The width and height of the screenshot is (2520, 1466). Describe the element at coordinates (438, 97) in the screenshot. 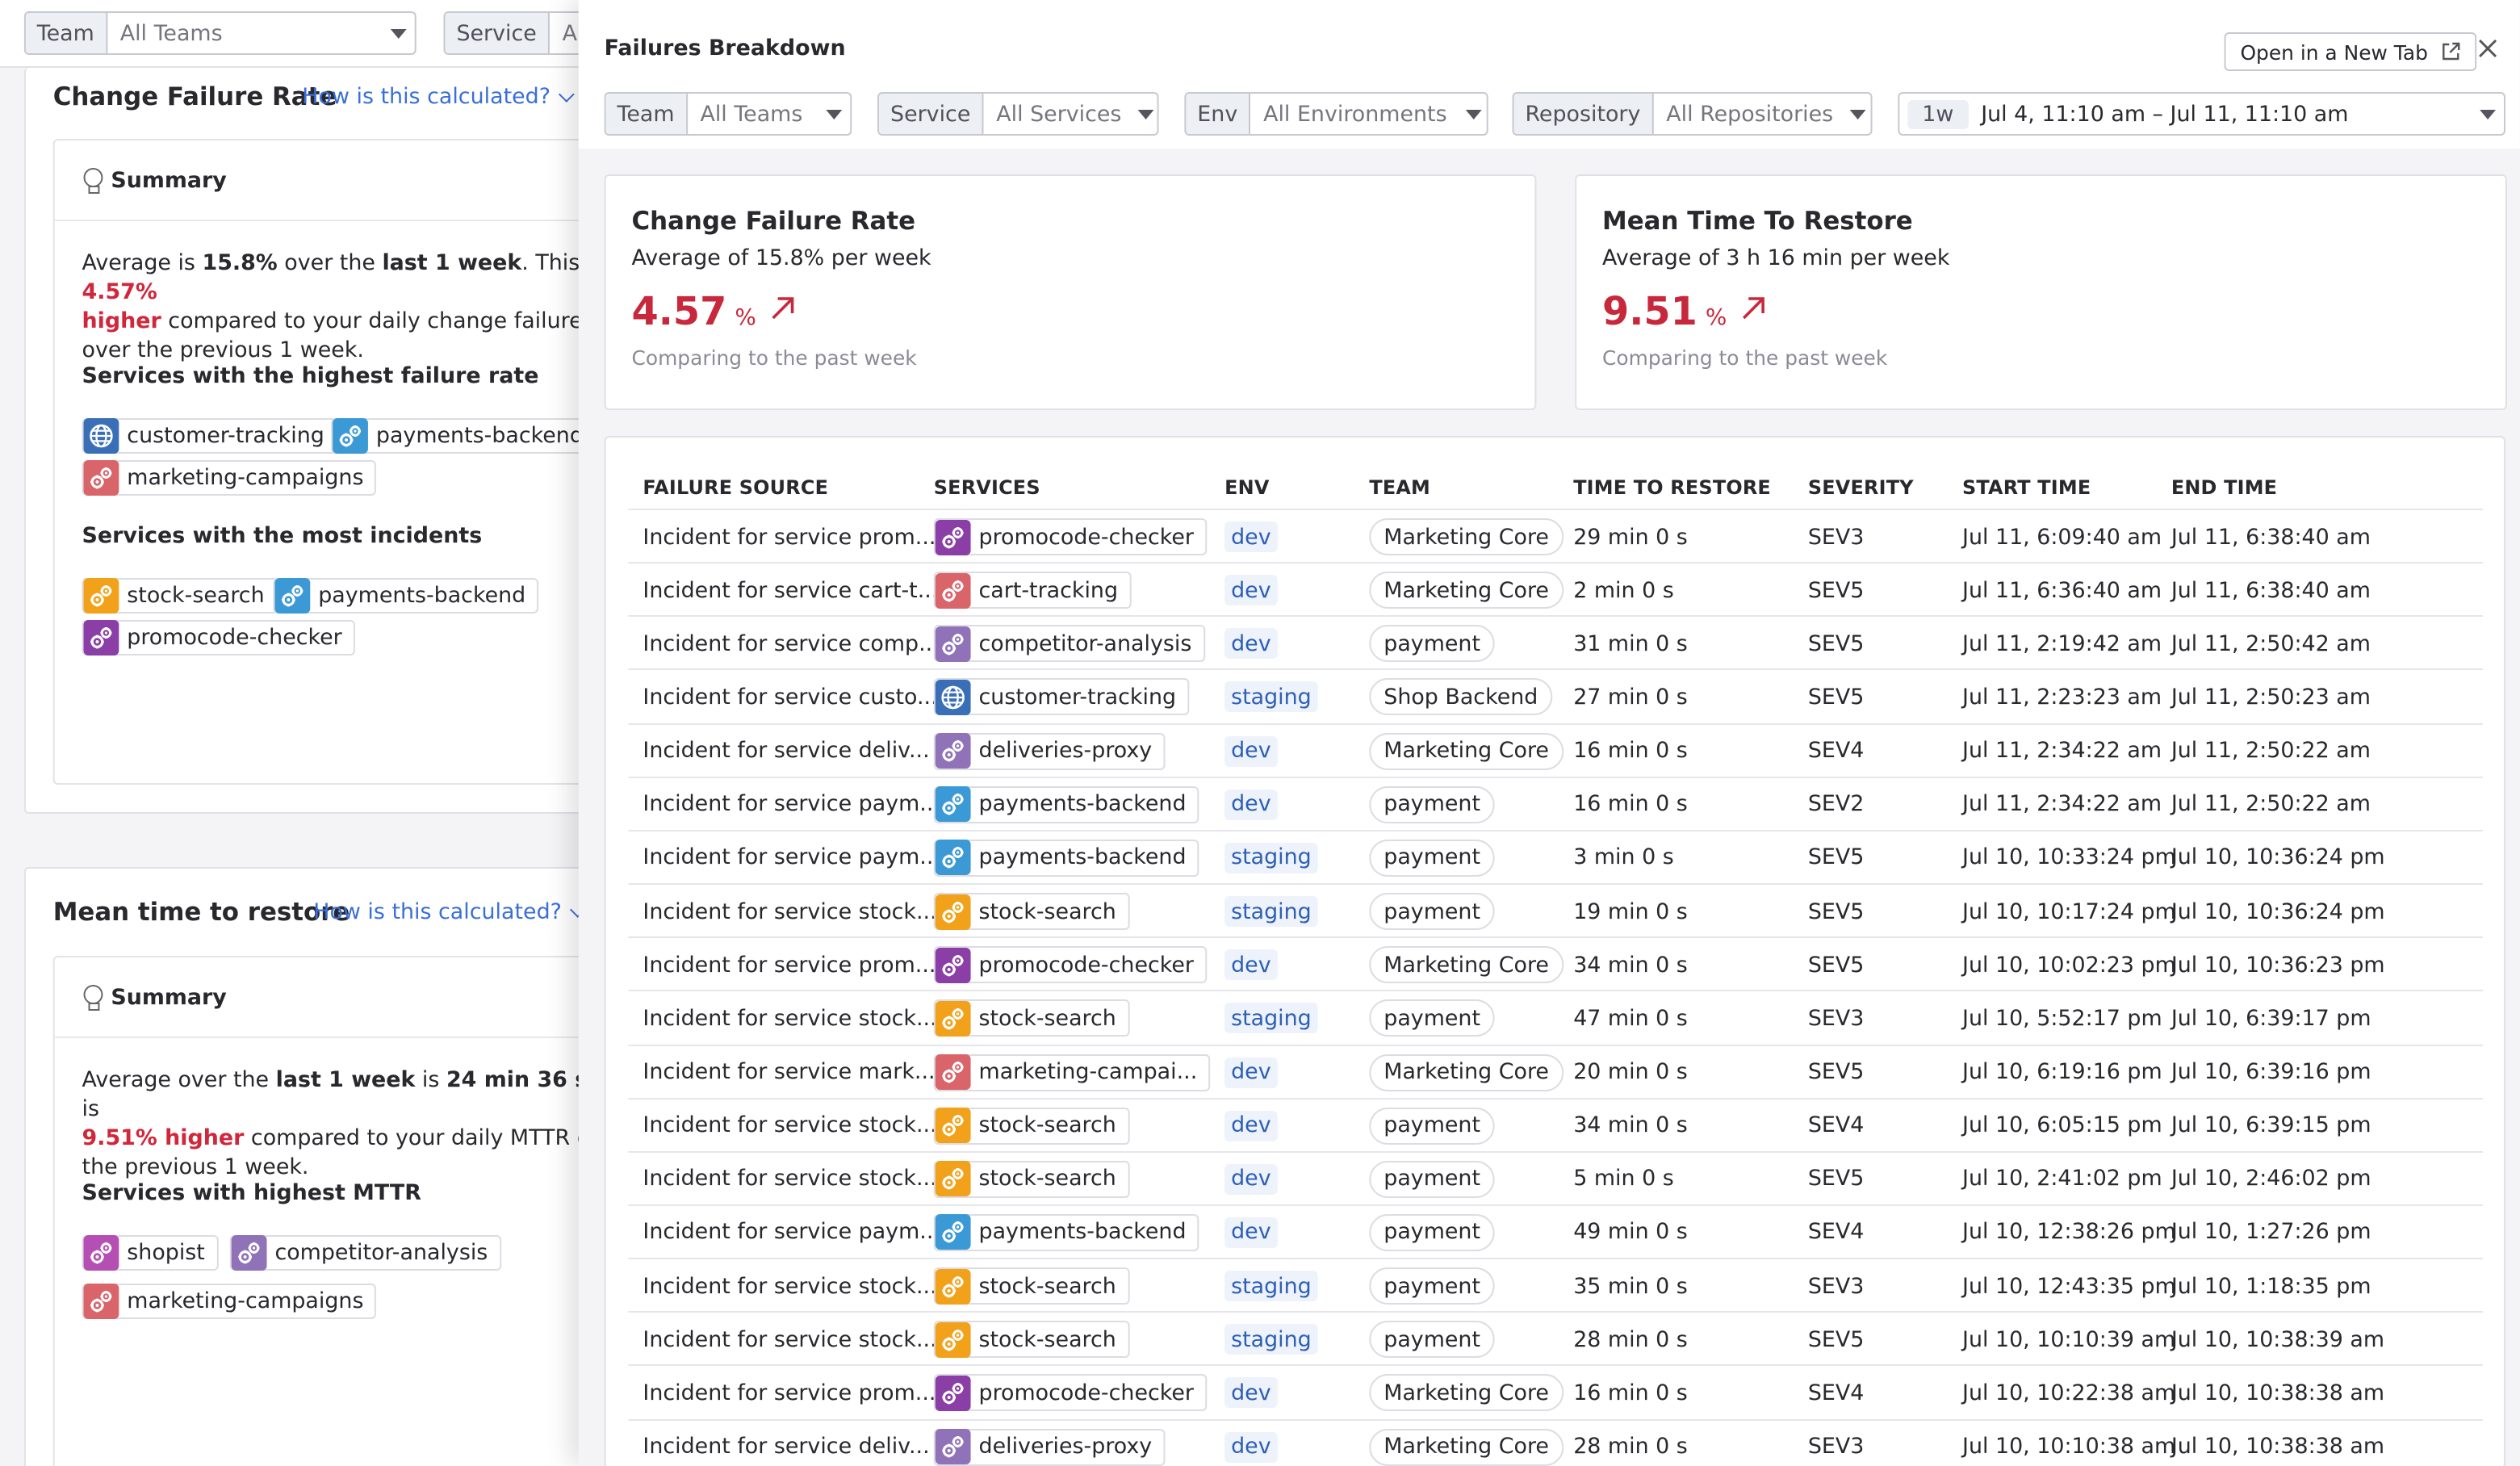

I see `cfr-how-calculated-link: How is this calculated?` at that location.